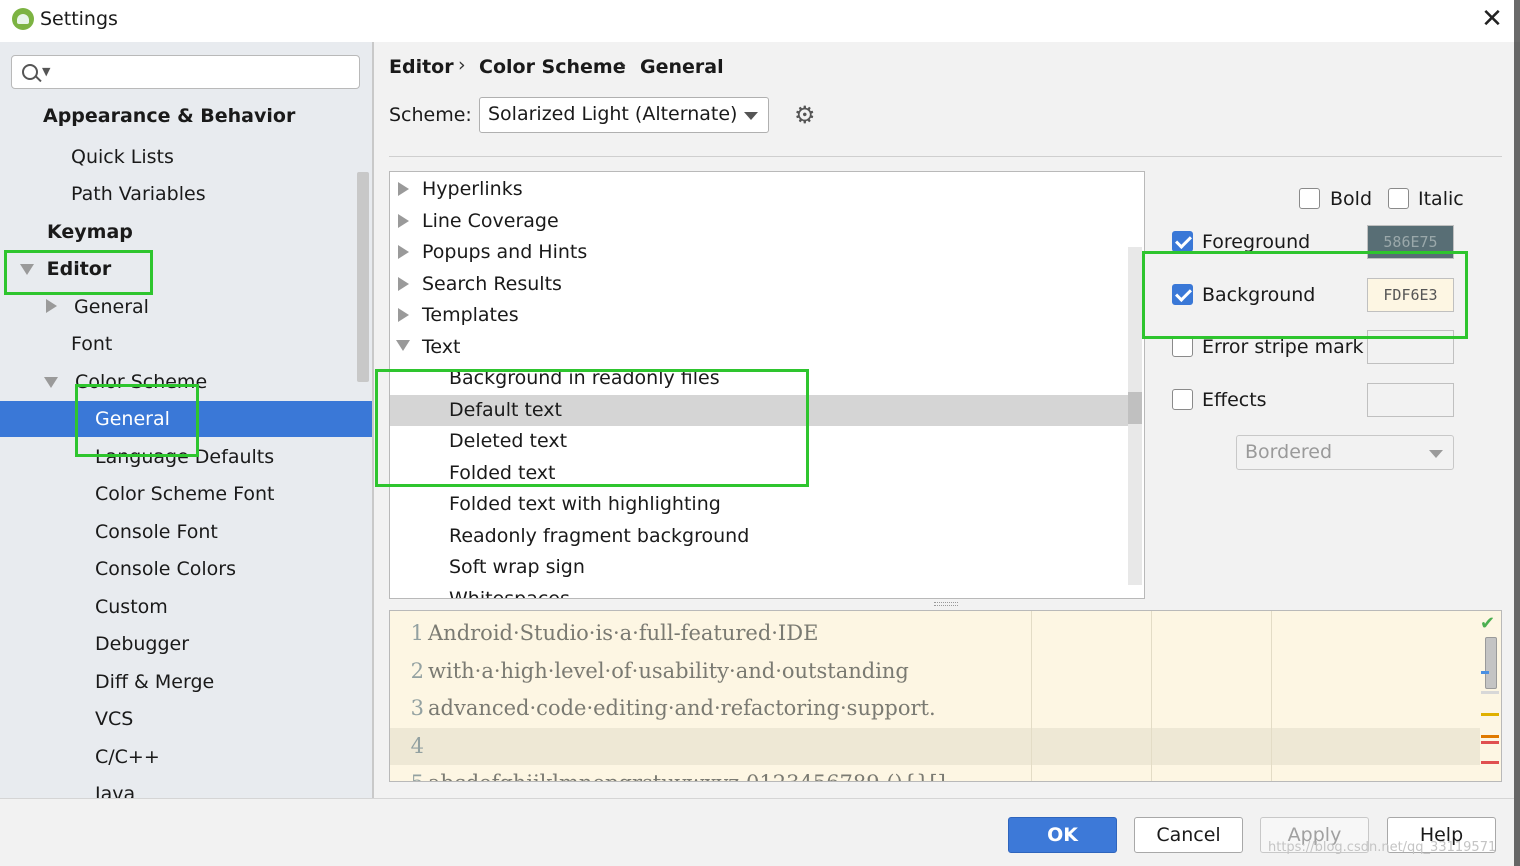  Describe the element at coordinates (417, 708) in the screenshot. I see `line-number: 3` at that location.